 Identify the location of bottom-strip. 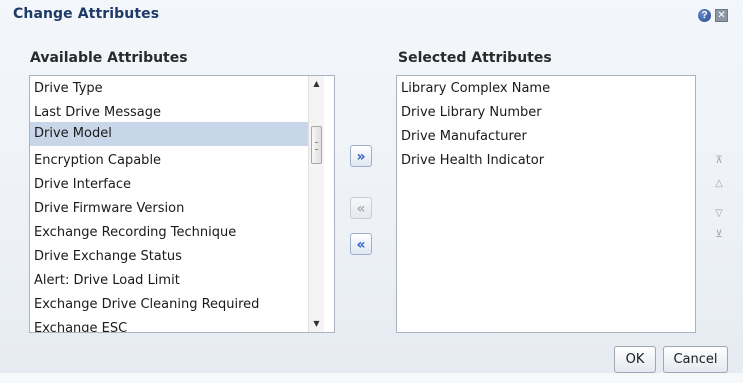
(371, 378).